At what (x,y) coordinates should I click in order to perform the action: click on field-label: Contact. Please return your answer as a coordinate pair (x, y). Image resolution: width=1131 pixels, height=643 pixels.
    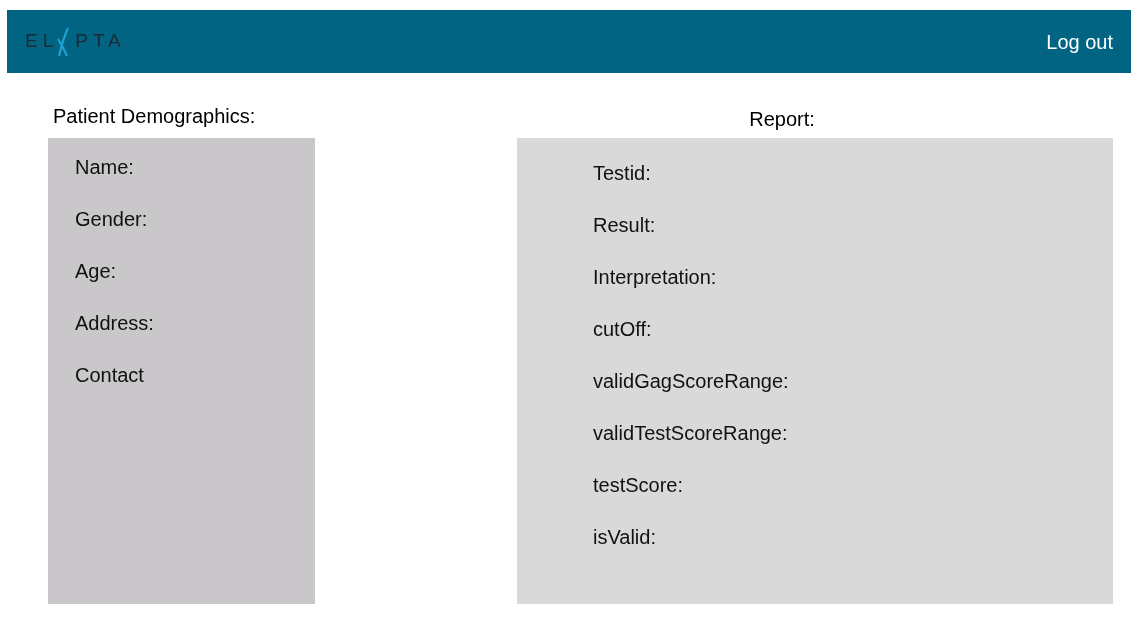
    Looking at the image, I should click on (110, 375).